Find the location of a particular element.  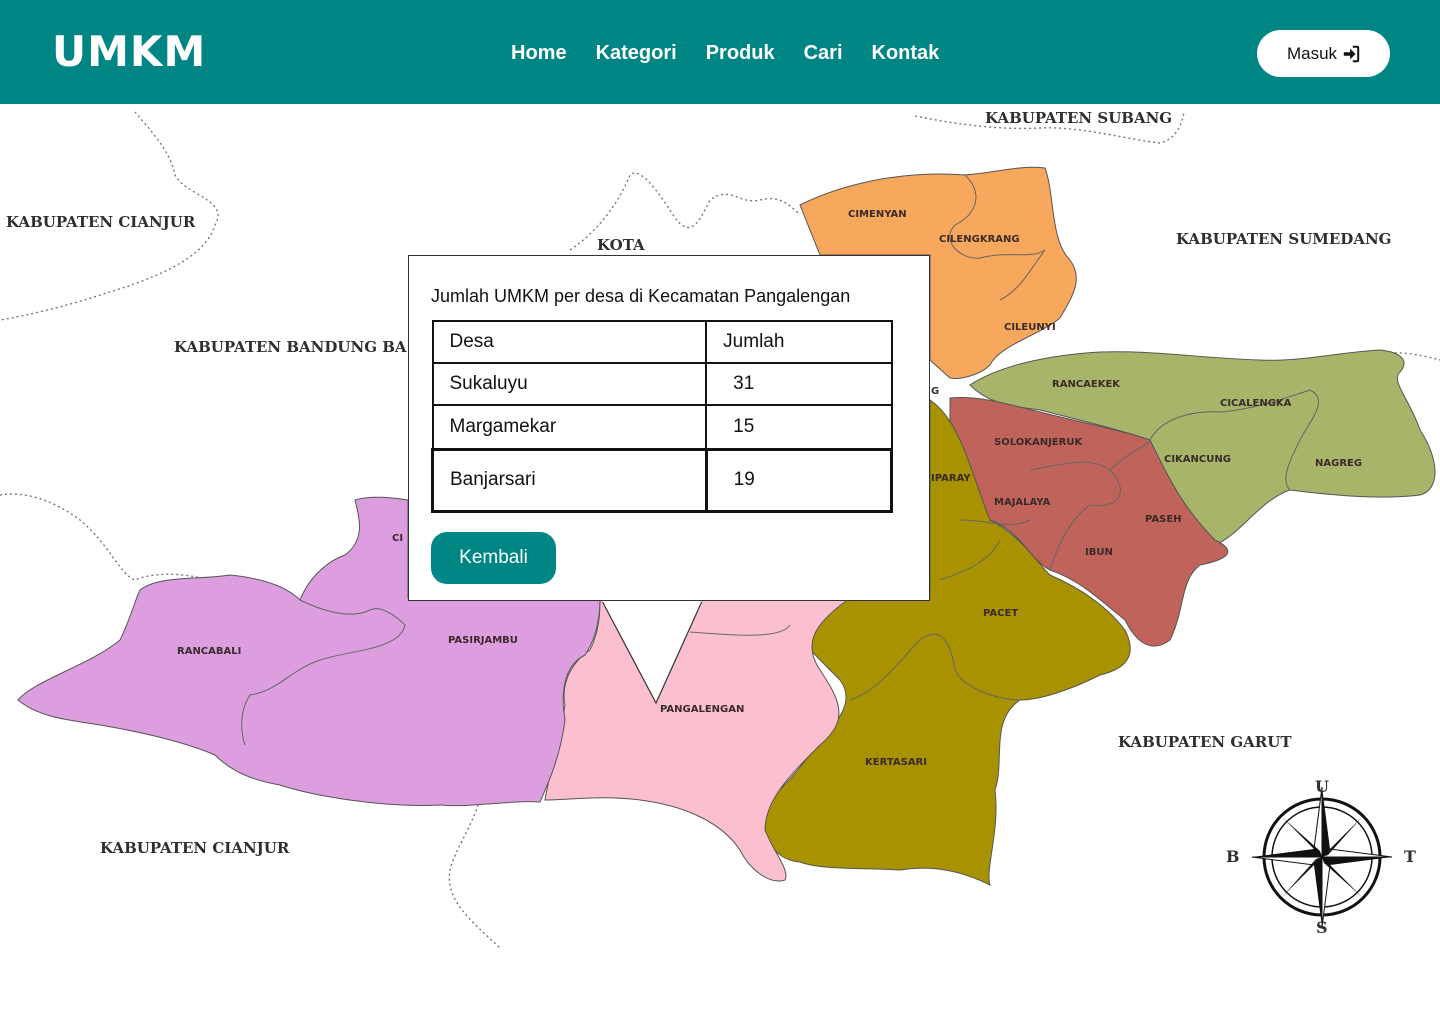

district-label: PACET is located at coordinates (1000, 613).